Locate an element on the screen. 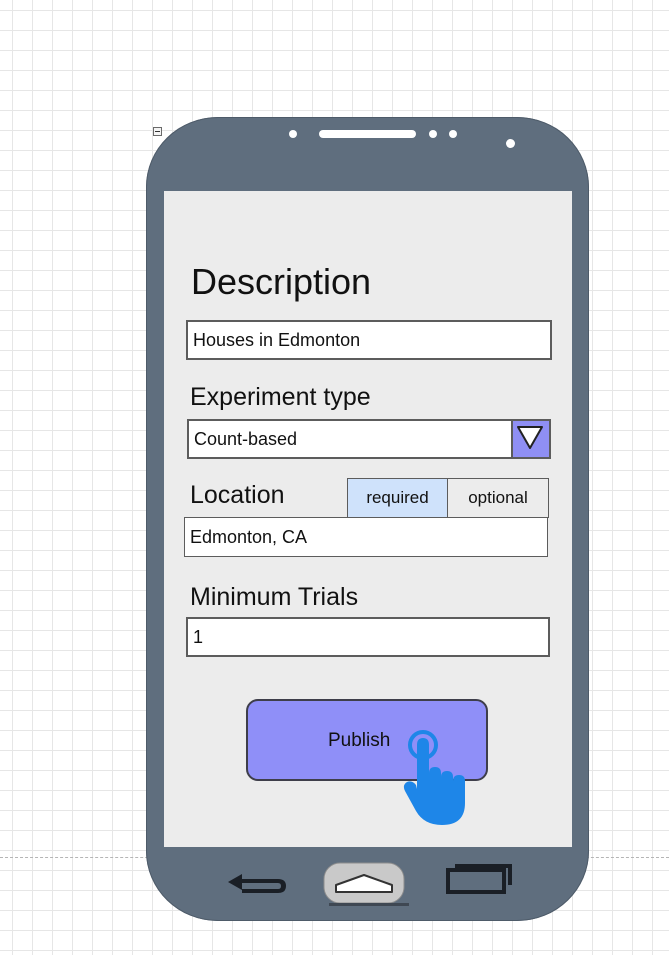  publish-button-label: Publish is located at coordinates (359, 740).